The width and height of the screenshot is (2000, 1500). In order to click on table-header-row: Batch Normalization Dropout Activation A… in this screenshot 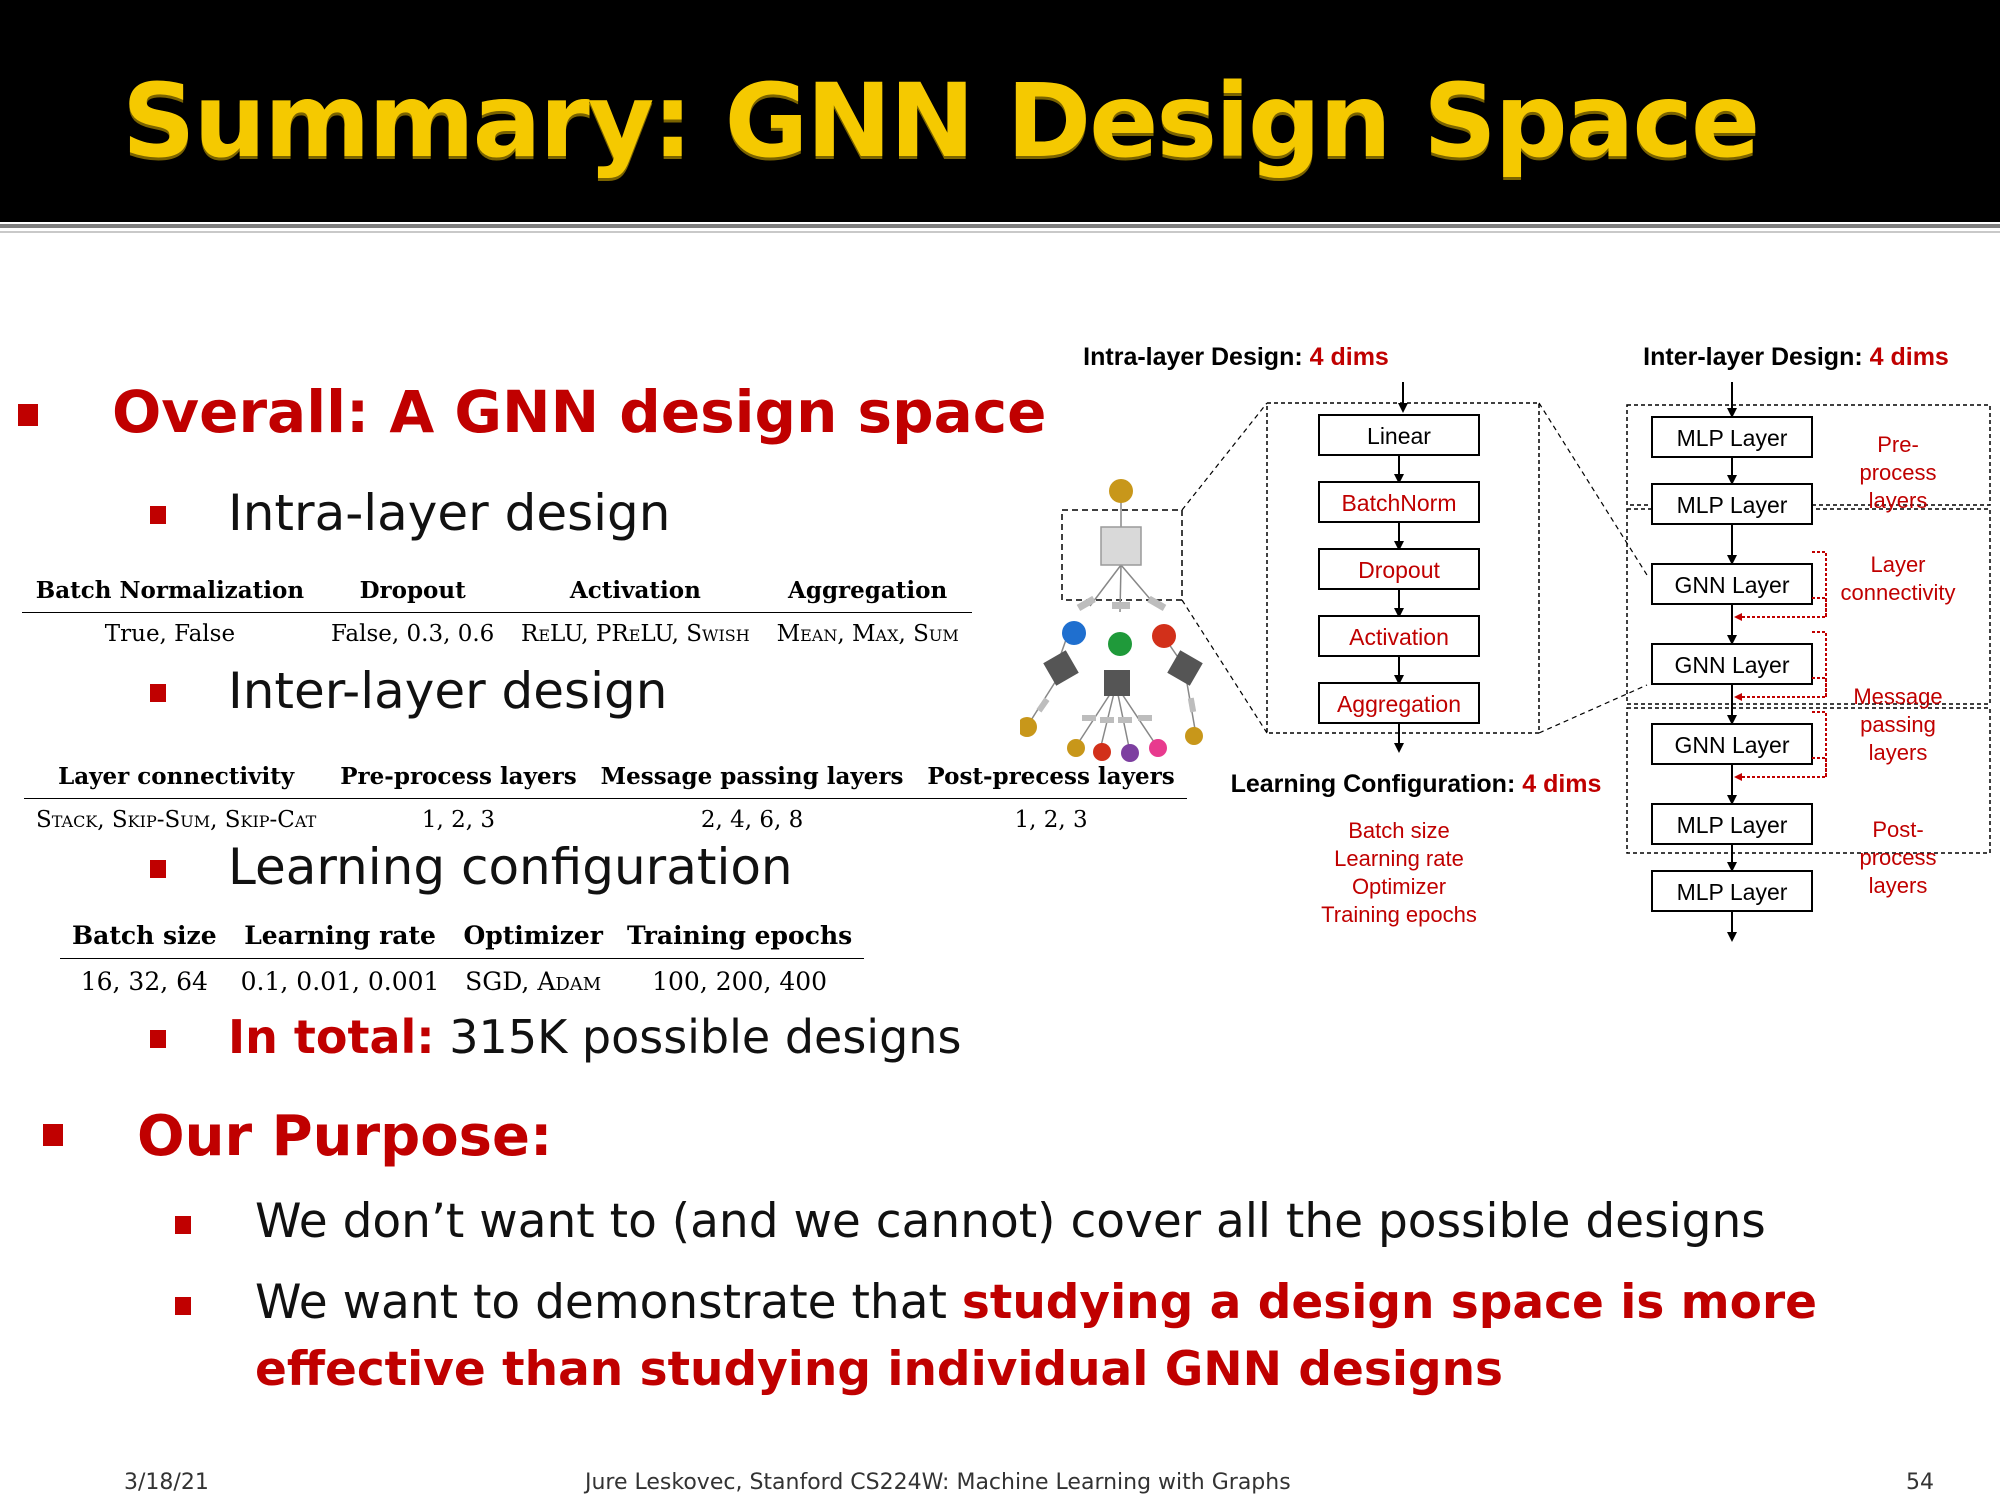, I will do `click(497, 593)`.